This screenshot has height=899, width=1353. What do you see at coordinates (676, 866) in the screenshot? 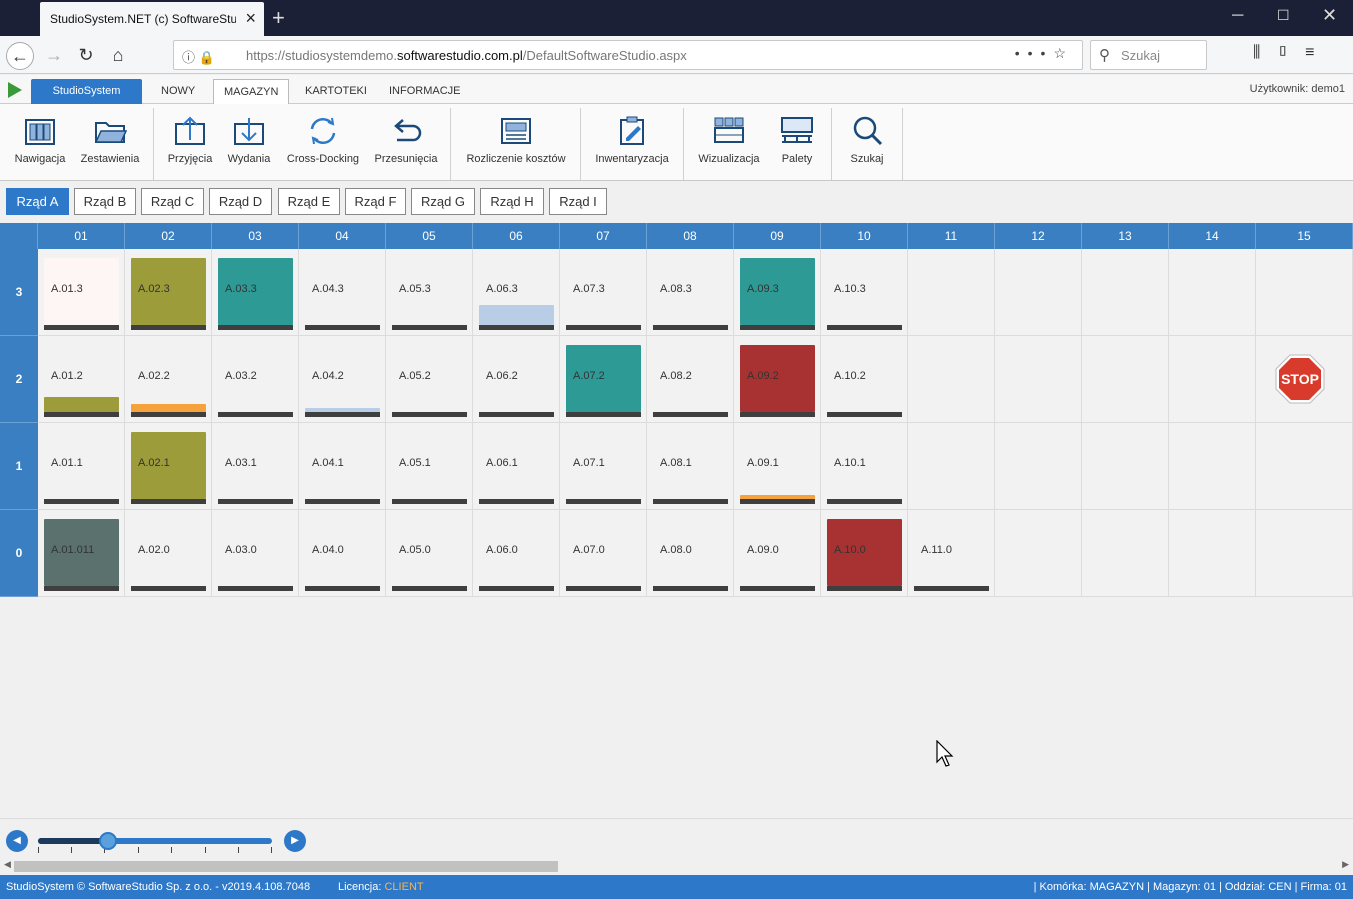
I see `horizontal-scrollbar: ◀ ▶` at bounding box center [676, 866].